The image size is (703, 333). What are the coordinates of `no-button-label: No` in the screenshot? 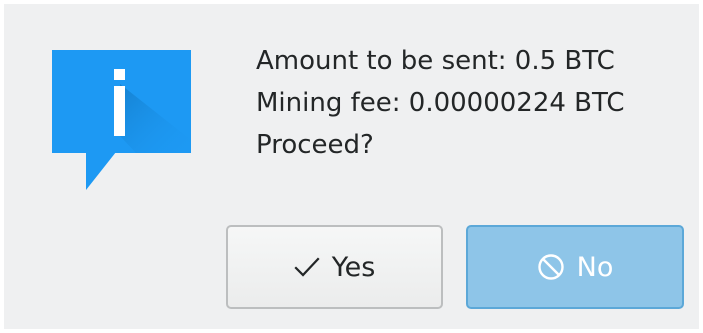 It's located at (595, 267).